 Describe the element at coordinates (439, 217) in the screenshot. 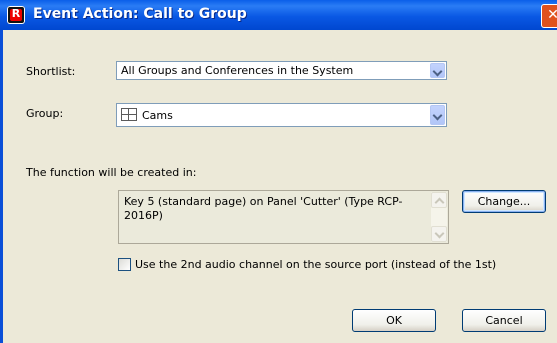

I see `vertical-scrollbar` at that location.